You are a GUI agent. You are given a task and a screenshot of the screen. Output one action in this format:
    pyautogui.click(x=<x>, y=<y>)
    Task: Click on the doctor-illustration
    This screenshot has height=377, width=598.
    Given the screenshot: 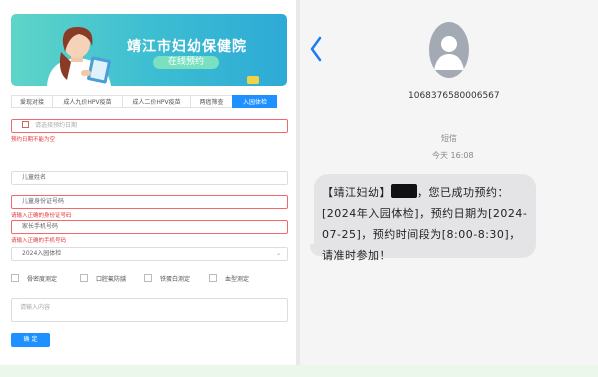 What is the action you would take?
    pyautogui.click(x=79, y=56)
    